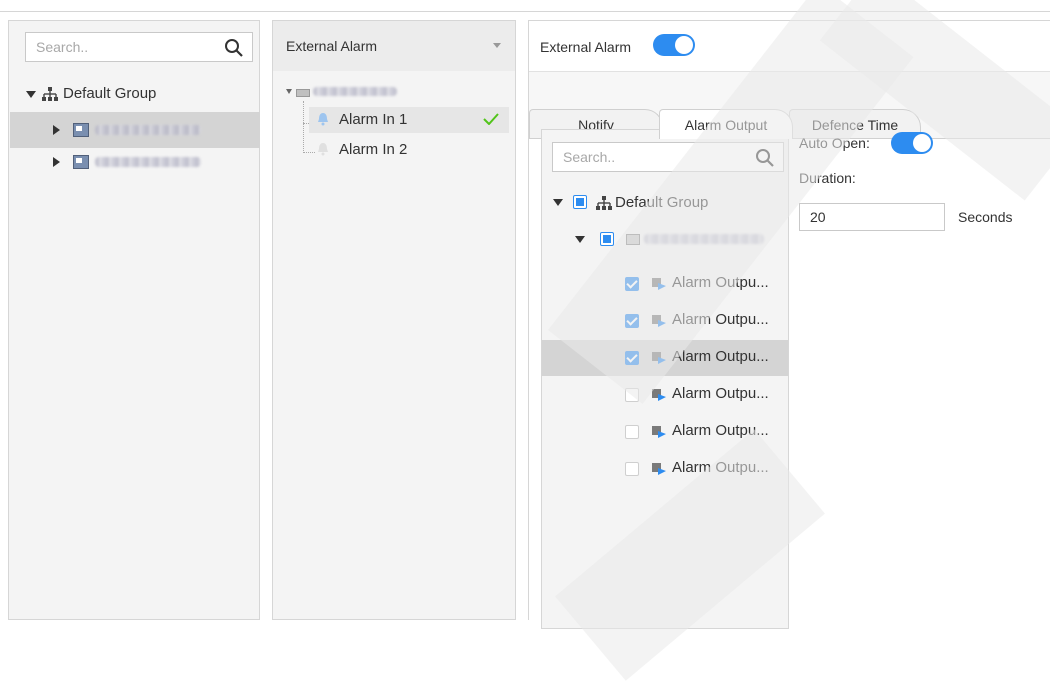 This screenshot has height=681, width=1050. Describe the element at coordinates (525, 11) in the screenshot. I see `top-divider` at that location.